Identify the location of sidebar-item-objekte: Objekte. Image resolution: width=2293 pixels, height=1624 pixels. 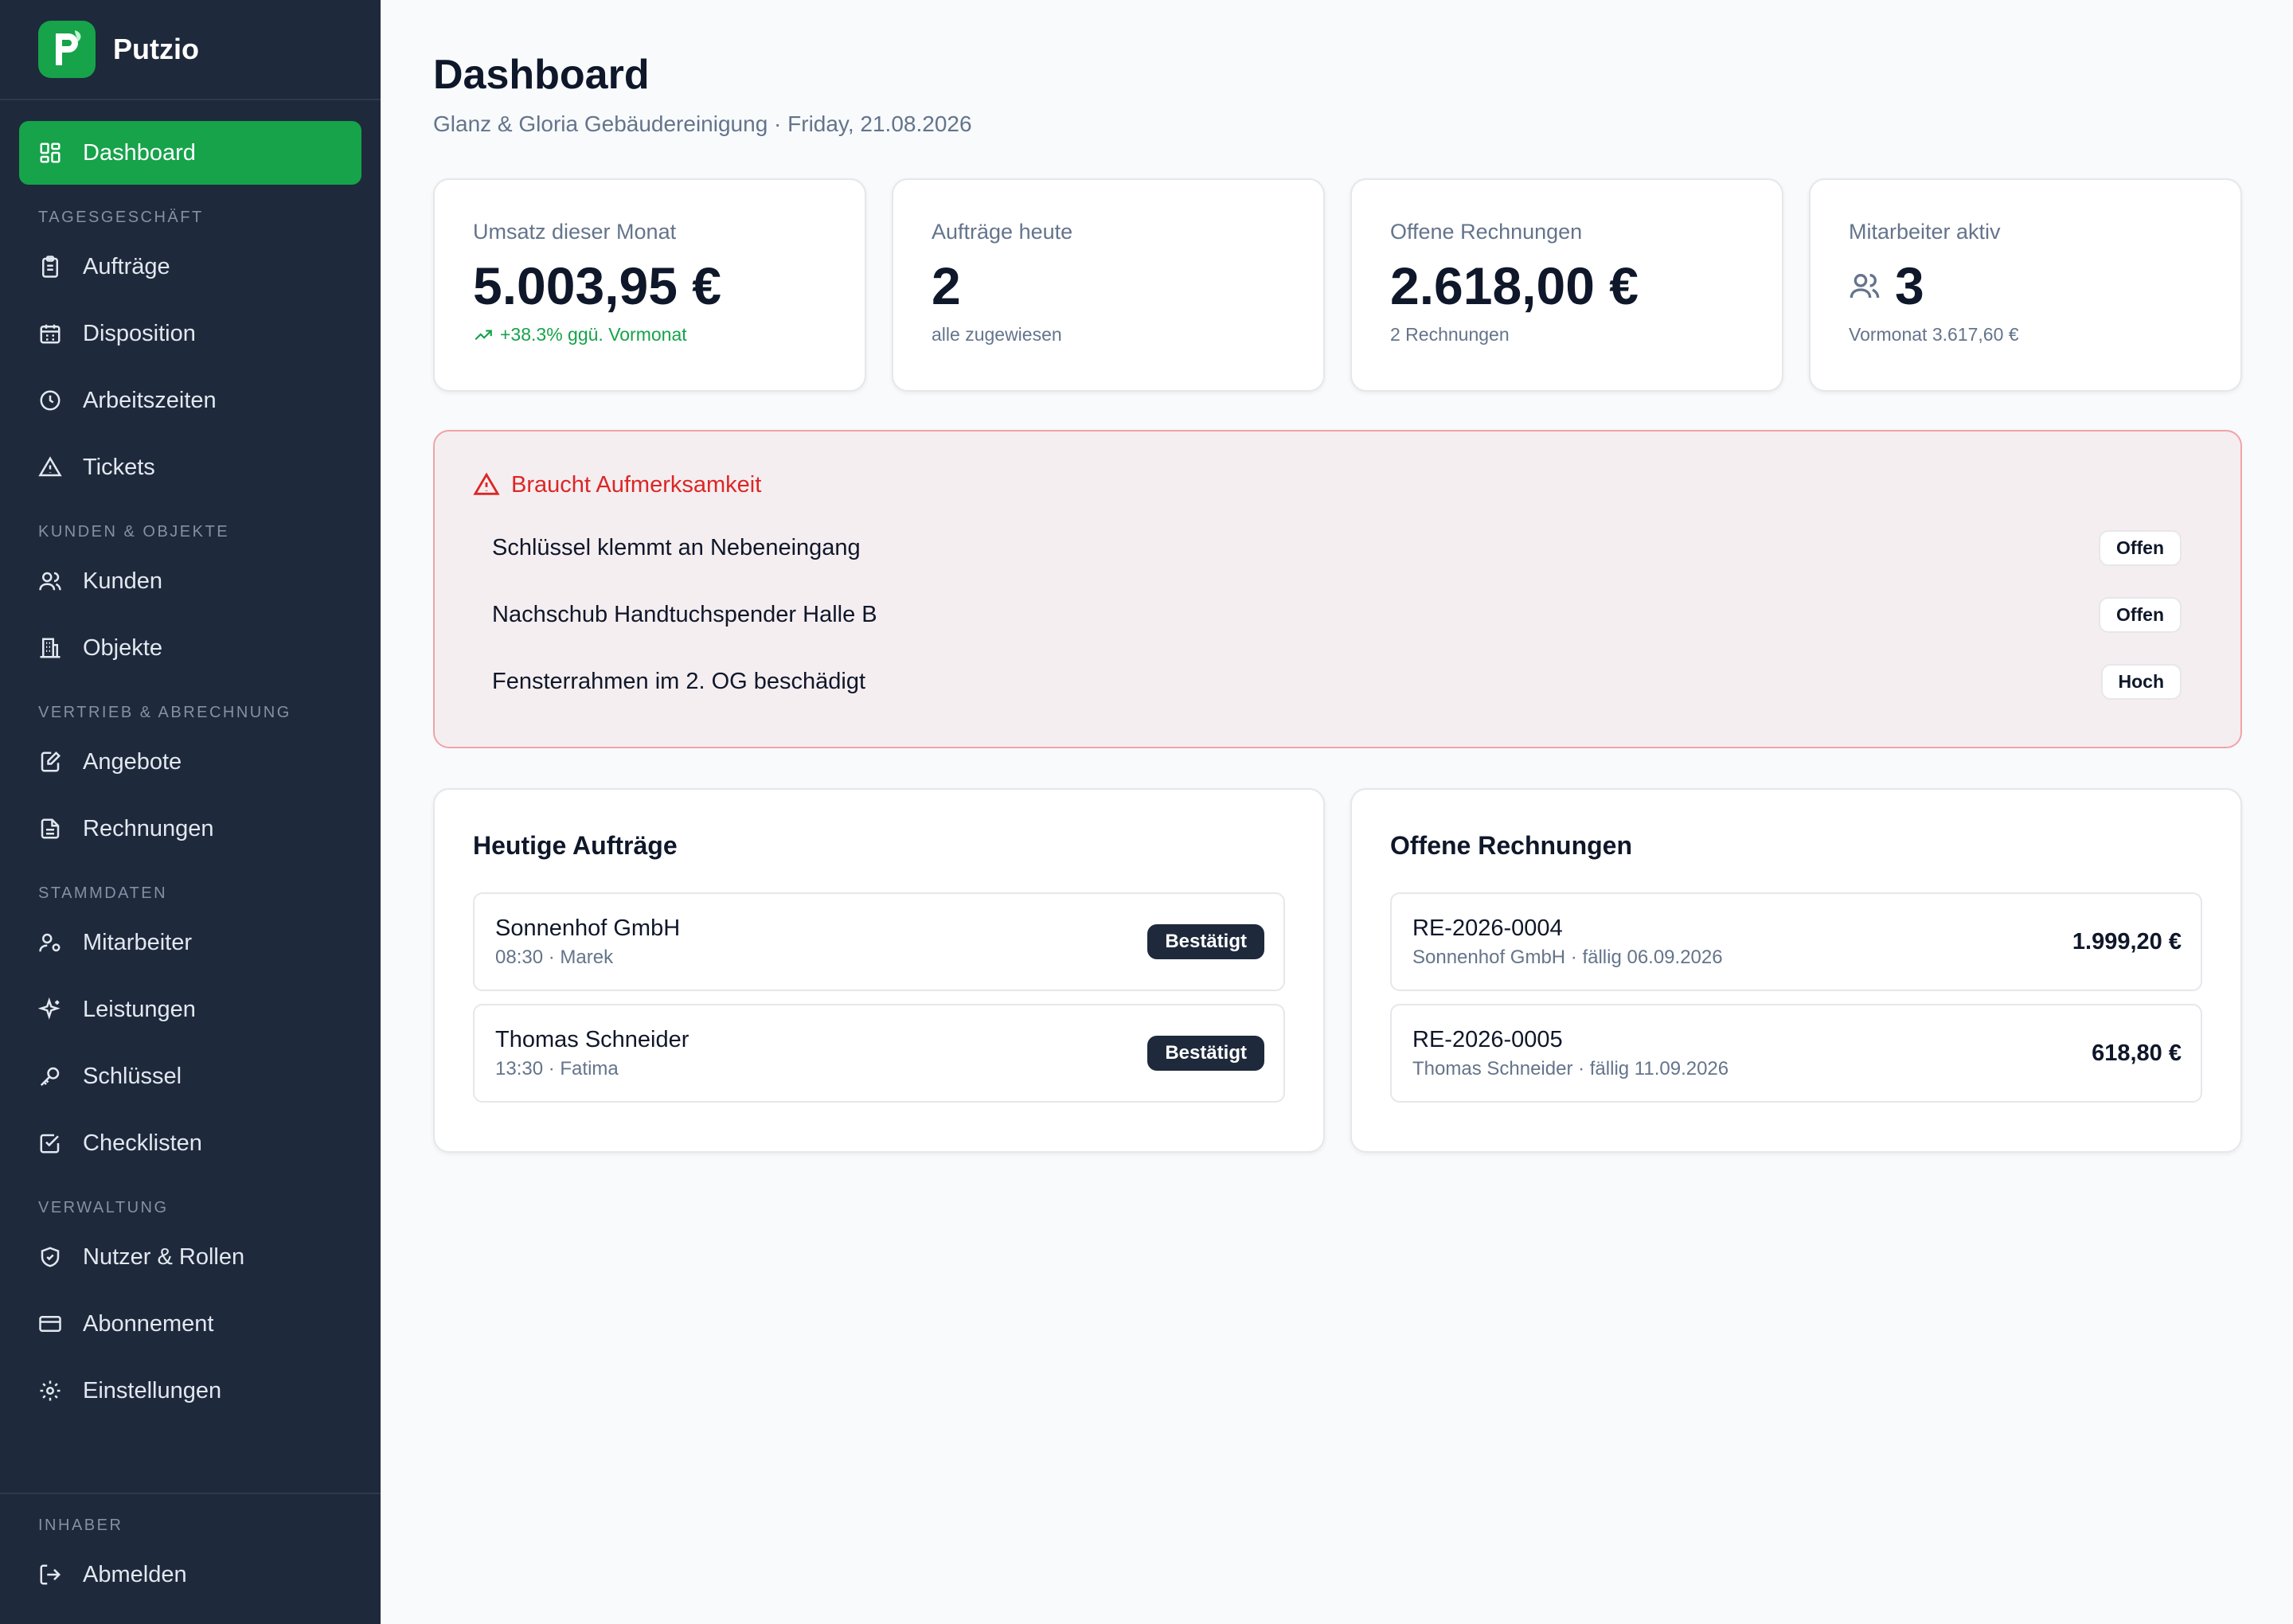
(190, 648).